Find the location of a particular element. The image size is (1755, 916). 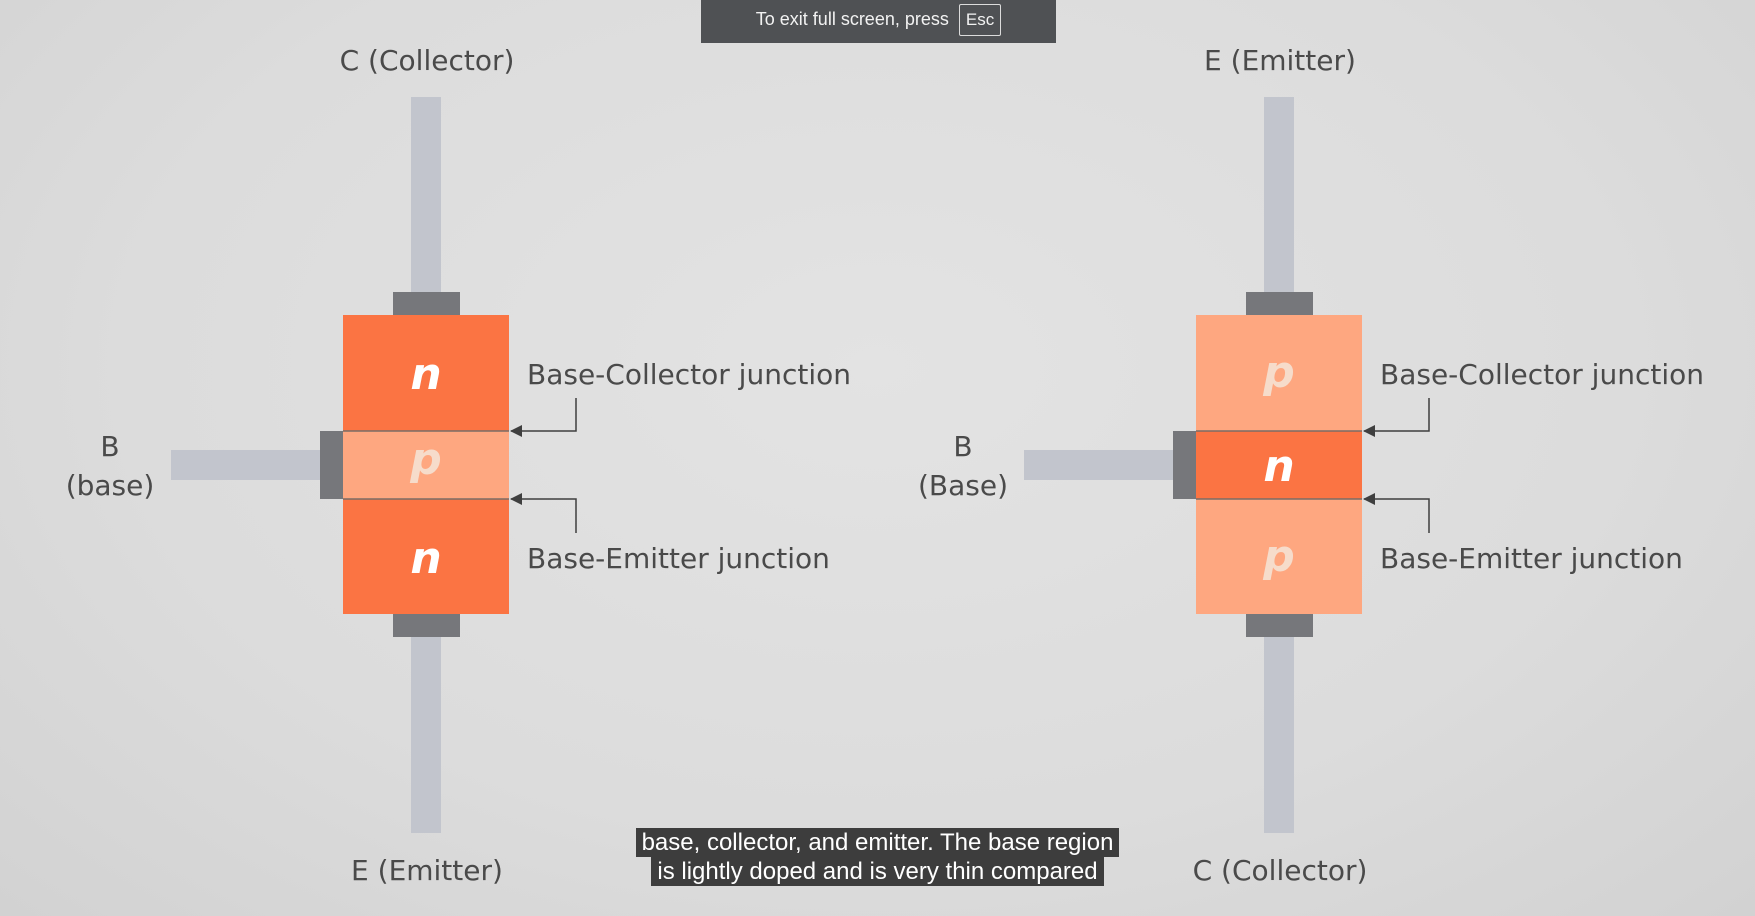

npn-base-emitter-arrow is located at coordinates (543, 513).